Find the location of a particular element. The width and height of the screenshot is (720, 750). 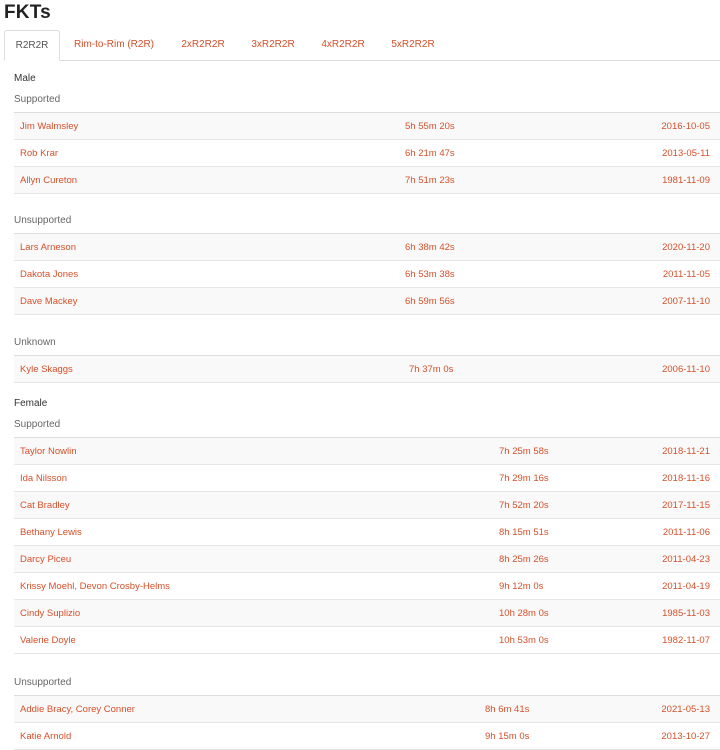

athlete-name-link: Addie Bracy, Corey Conner is located at coordinates (77, 709).